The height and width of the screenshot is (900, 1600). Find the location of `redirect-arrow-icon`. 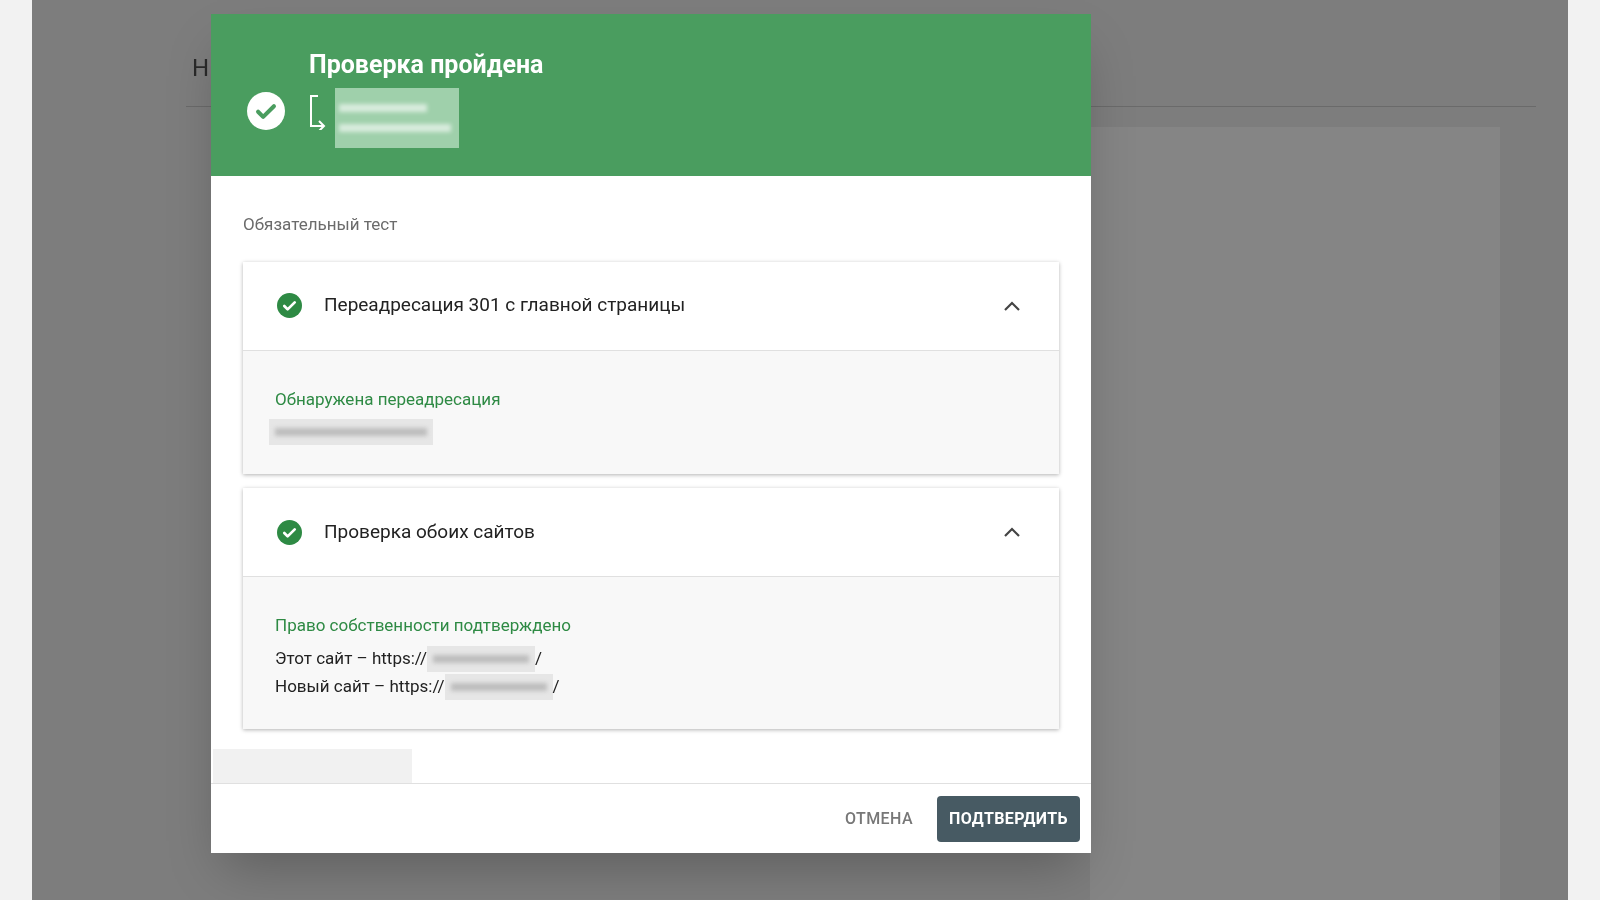

redirect-arrow-icon is located at coordinates (318, 112).